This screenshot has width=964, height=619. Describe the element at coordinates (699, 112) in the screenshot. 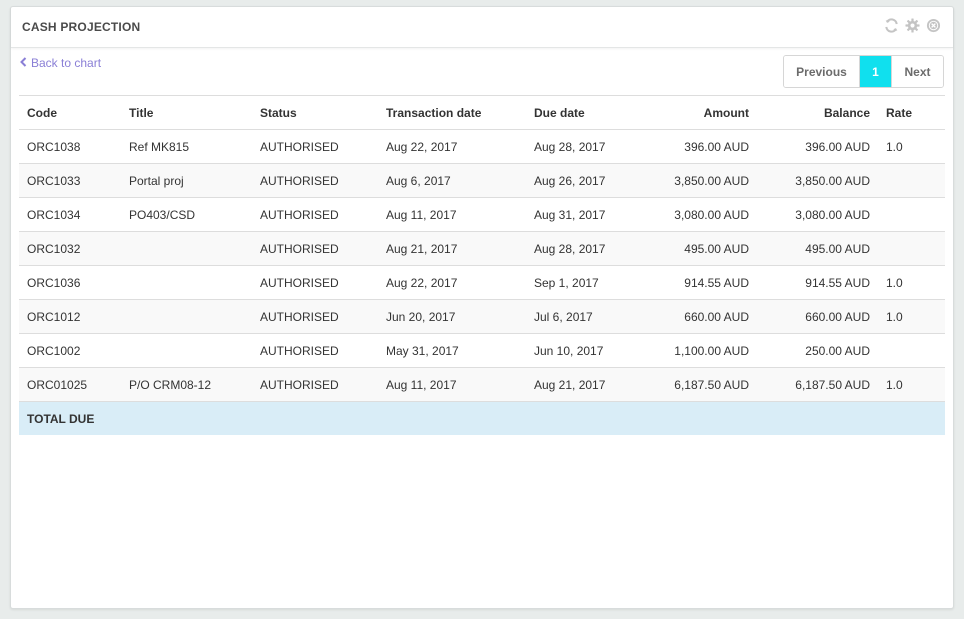

I see `column-header-amount: Amount` at that location.